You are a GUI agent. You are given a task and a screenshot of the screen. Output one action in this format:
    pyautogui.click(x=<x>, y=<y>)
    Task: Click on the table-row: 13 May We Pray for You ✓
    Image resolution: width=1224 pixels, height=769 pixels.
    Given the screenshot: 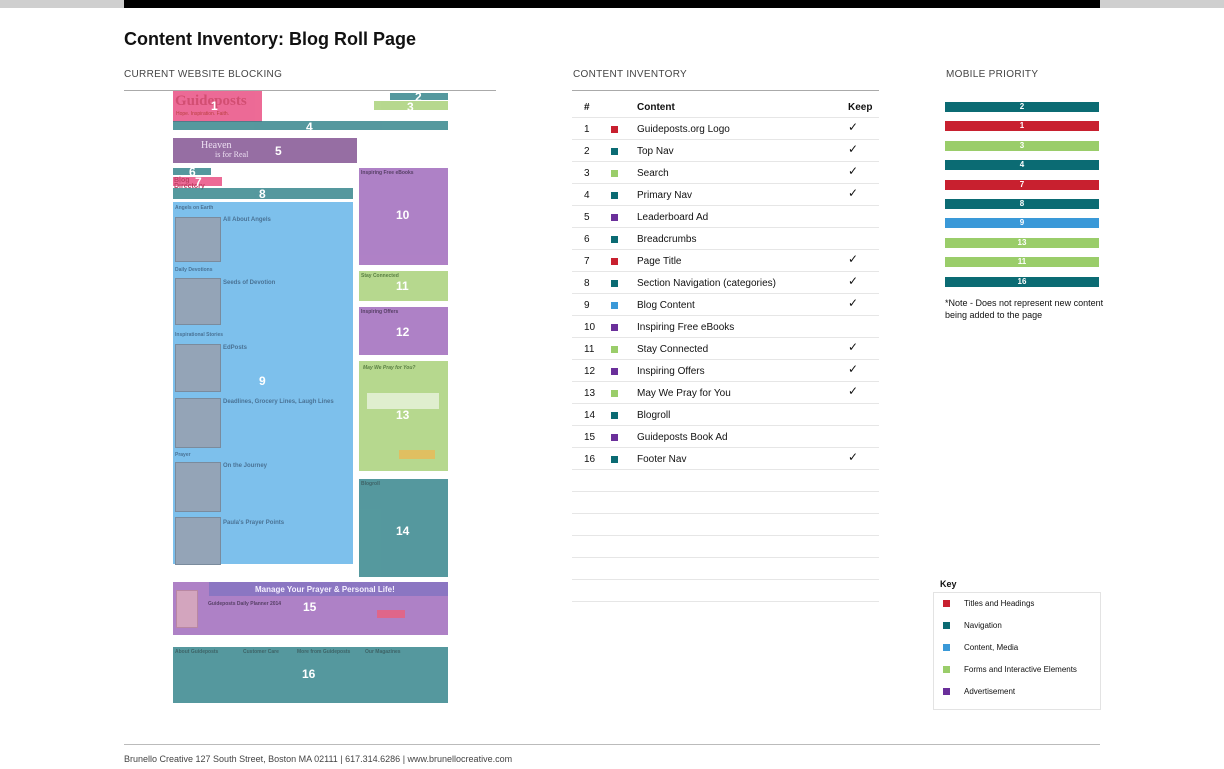 What is the action you would take?
    pyautogui.click(x=725, y=392)
    